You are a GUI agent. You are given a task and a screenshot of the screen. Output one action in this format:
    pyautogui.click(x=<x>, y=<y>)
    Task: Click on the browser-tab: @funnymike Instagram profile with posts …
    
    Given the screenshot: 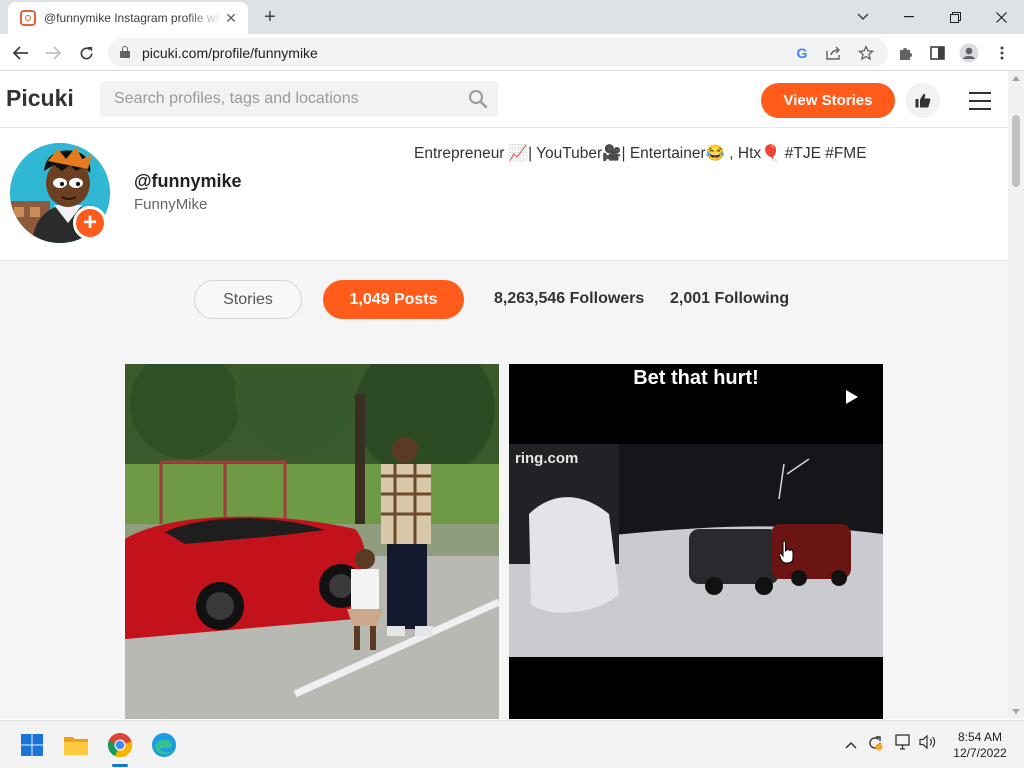 What is the action you would take?
    pyautogui.click(x=128, y=18)
    